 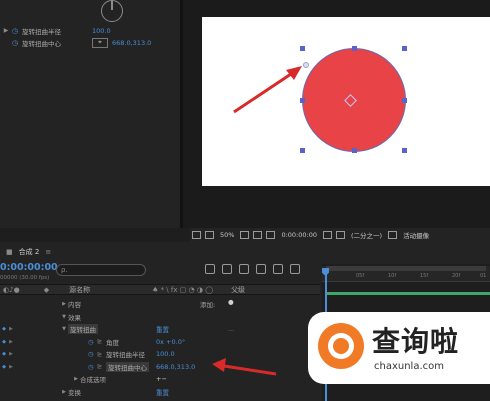 What do you see at coordinates (160, 304) in the screenshot?
I see `timeline-row: ▶ 内容 添加: ●` at bounding box center [160, 304].